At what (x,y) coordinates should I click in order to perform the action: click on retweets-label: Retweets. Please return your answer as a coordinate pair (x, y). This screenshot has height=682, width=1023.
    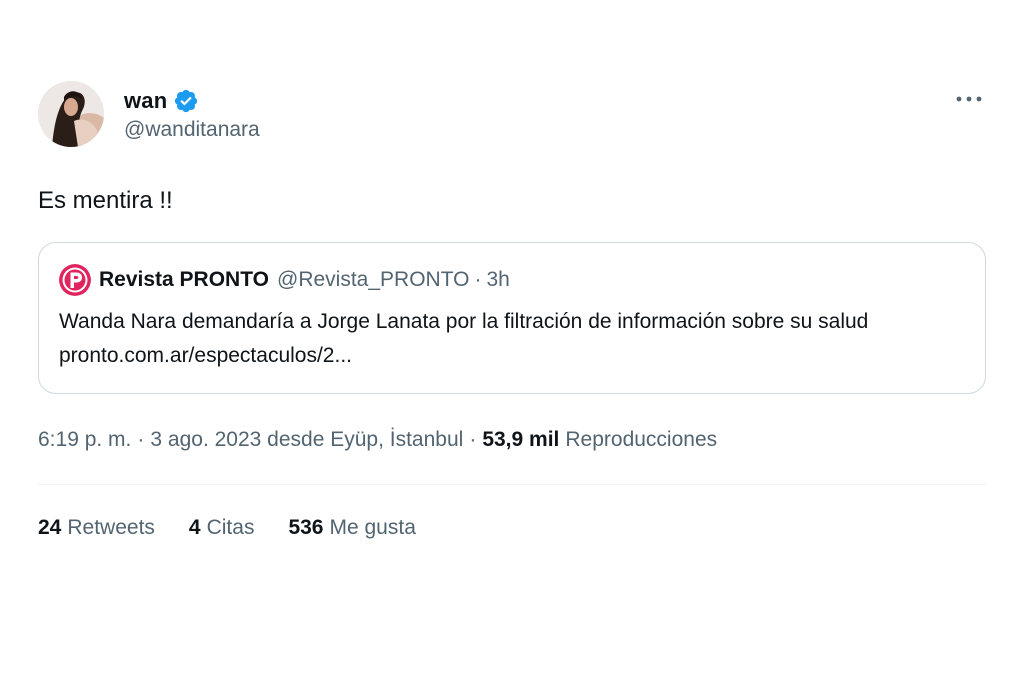
    Looking at the image, I should click on (111, 527).